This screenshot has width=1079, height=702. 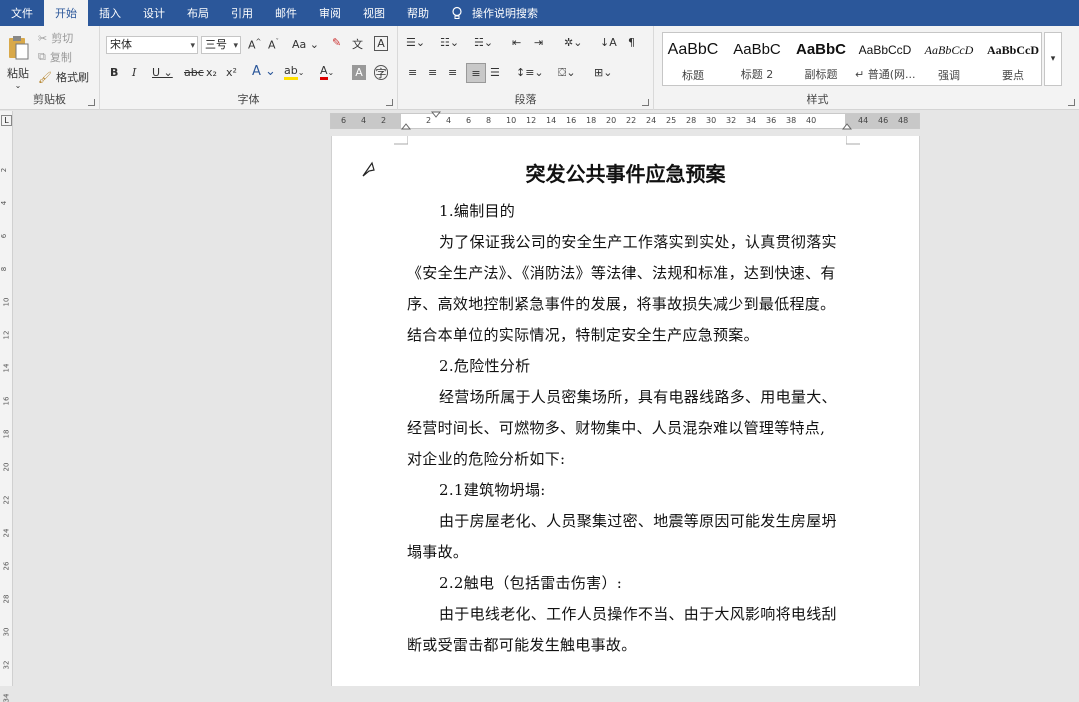 What do you see at coordinates (55, 57) in the screenshot?
I see `copy-button: ⧉ 复制` at bounding box center [55, 57].